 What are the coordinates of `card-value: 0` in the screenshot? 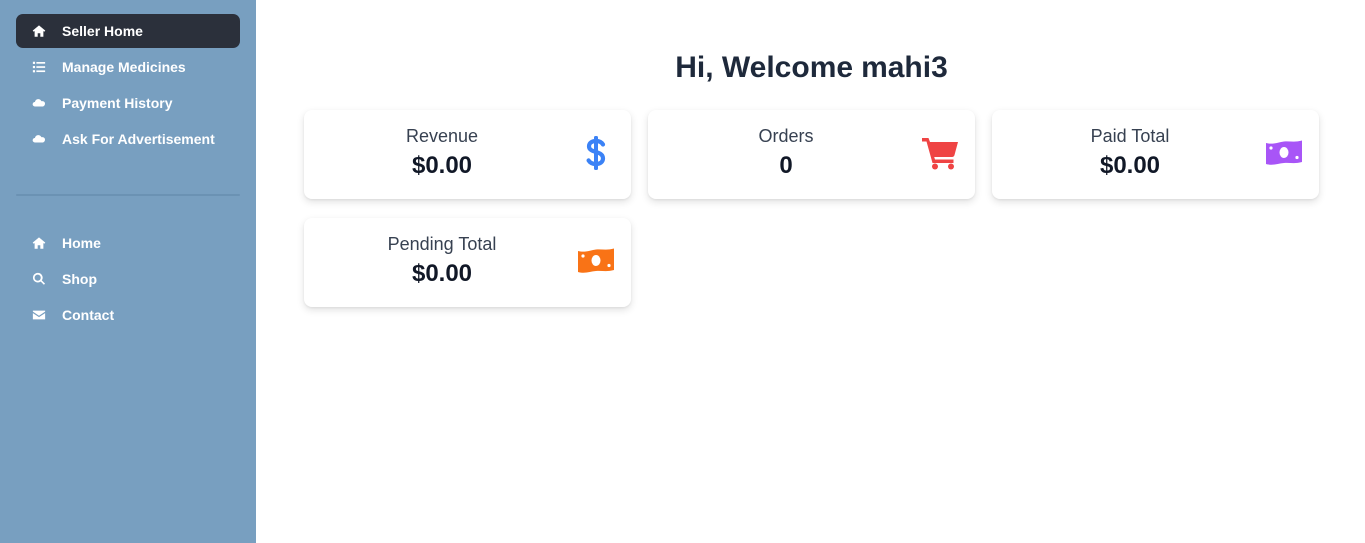 It's located at (786, 165).